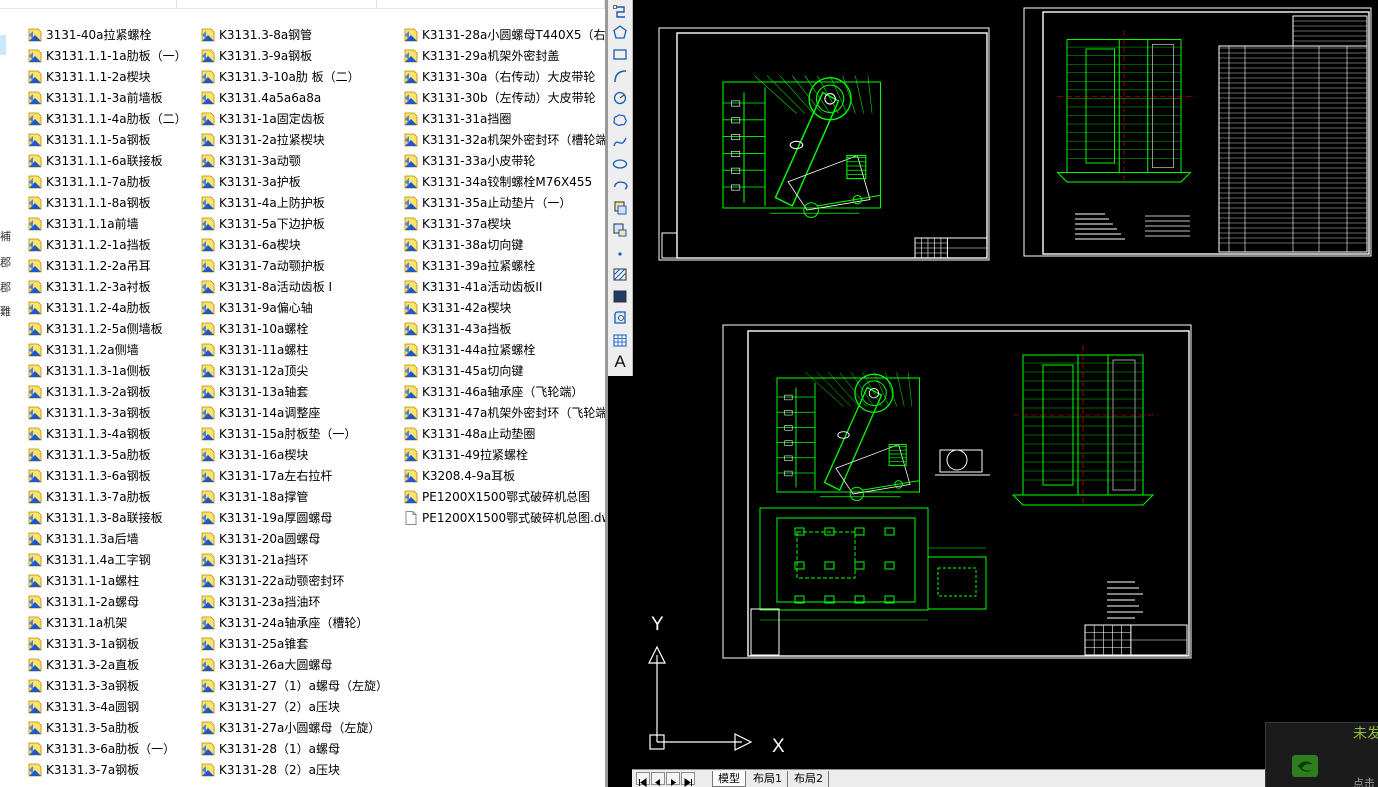 This screenshot has width=1378, height=787. I want to click on spline-icon, so click(620, 141).